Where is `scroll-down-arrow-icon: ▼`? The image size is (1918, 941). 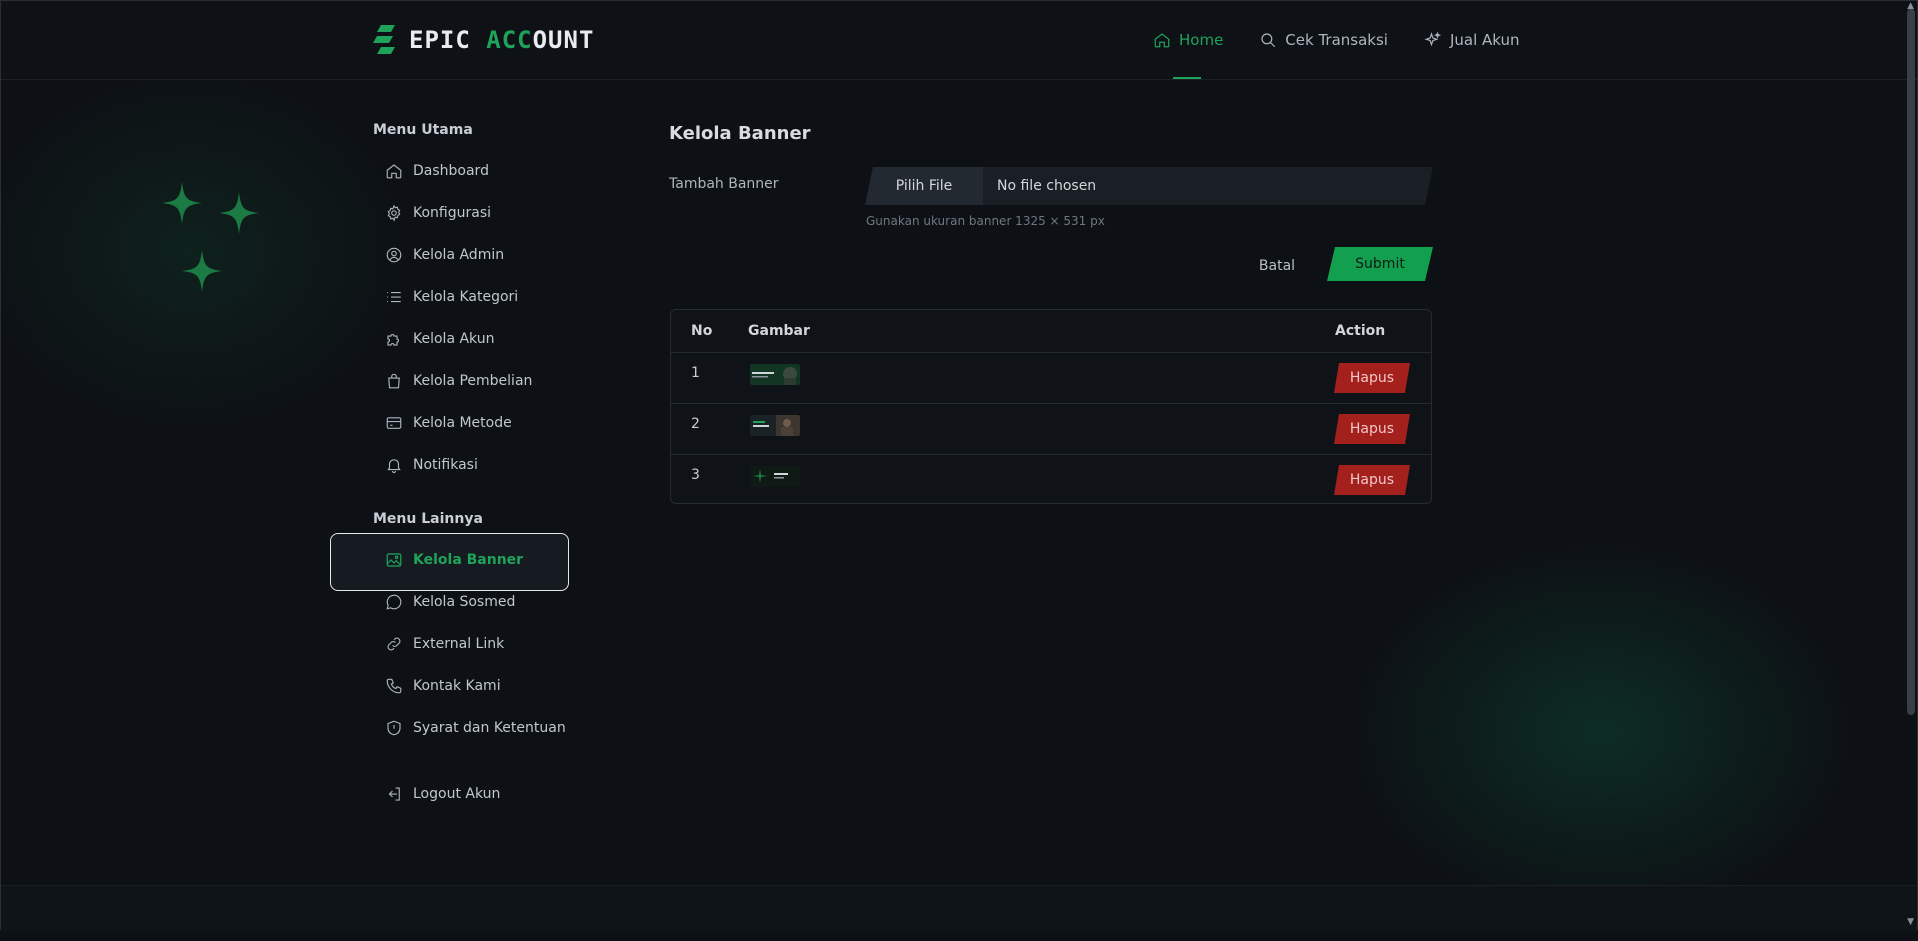
scroll-down-arrow-icon: ▼ is located at coordinates (1910, 922).